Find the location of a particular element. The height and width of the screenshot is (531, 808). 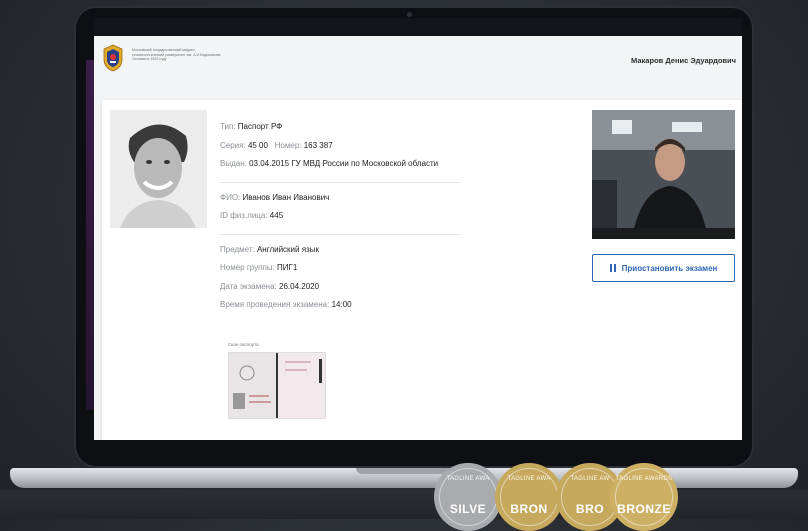

passport-number-label: Номер: is located at coordinates (288, 145).